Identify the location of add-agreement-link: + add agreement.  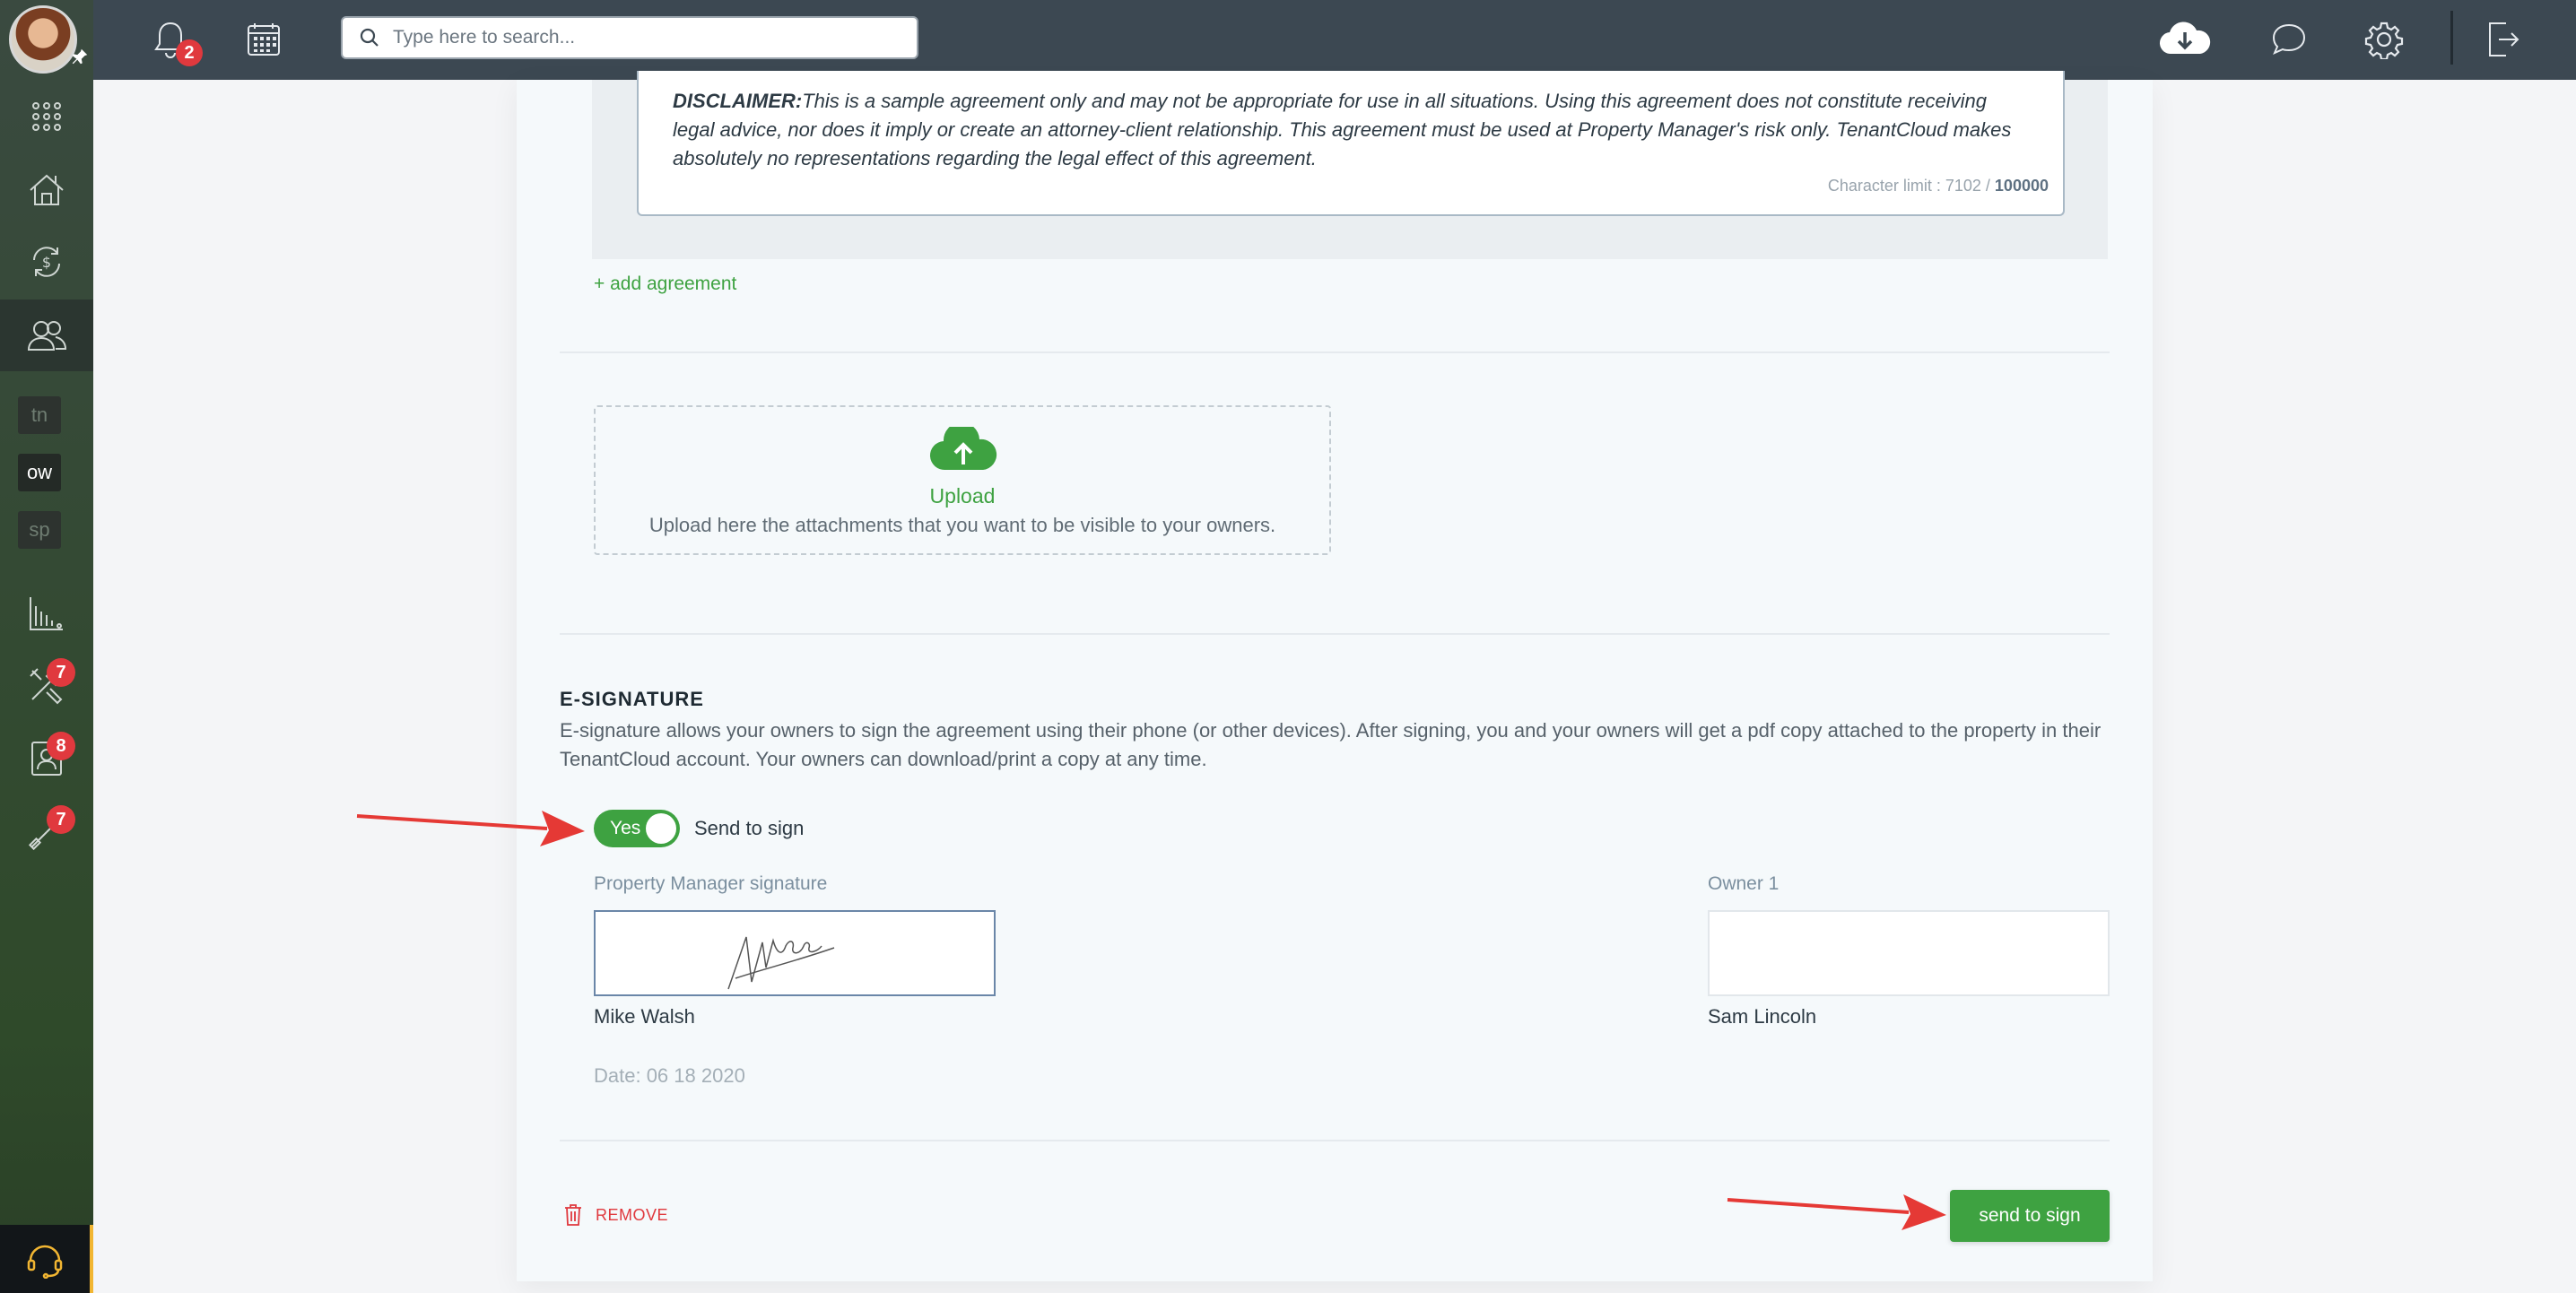
(665, 284).